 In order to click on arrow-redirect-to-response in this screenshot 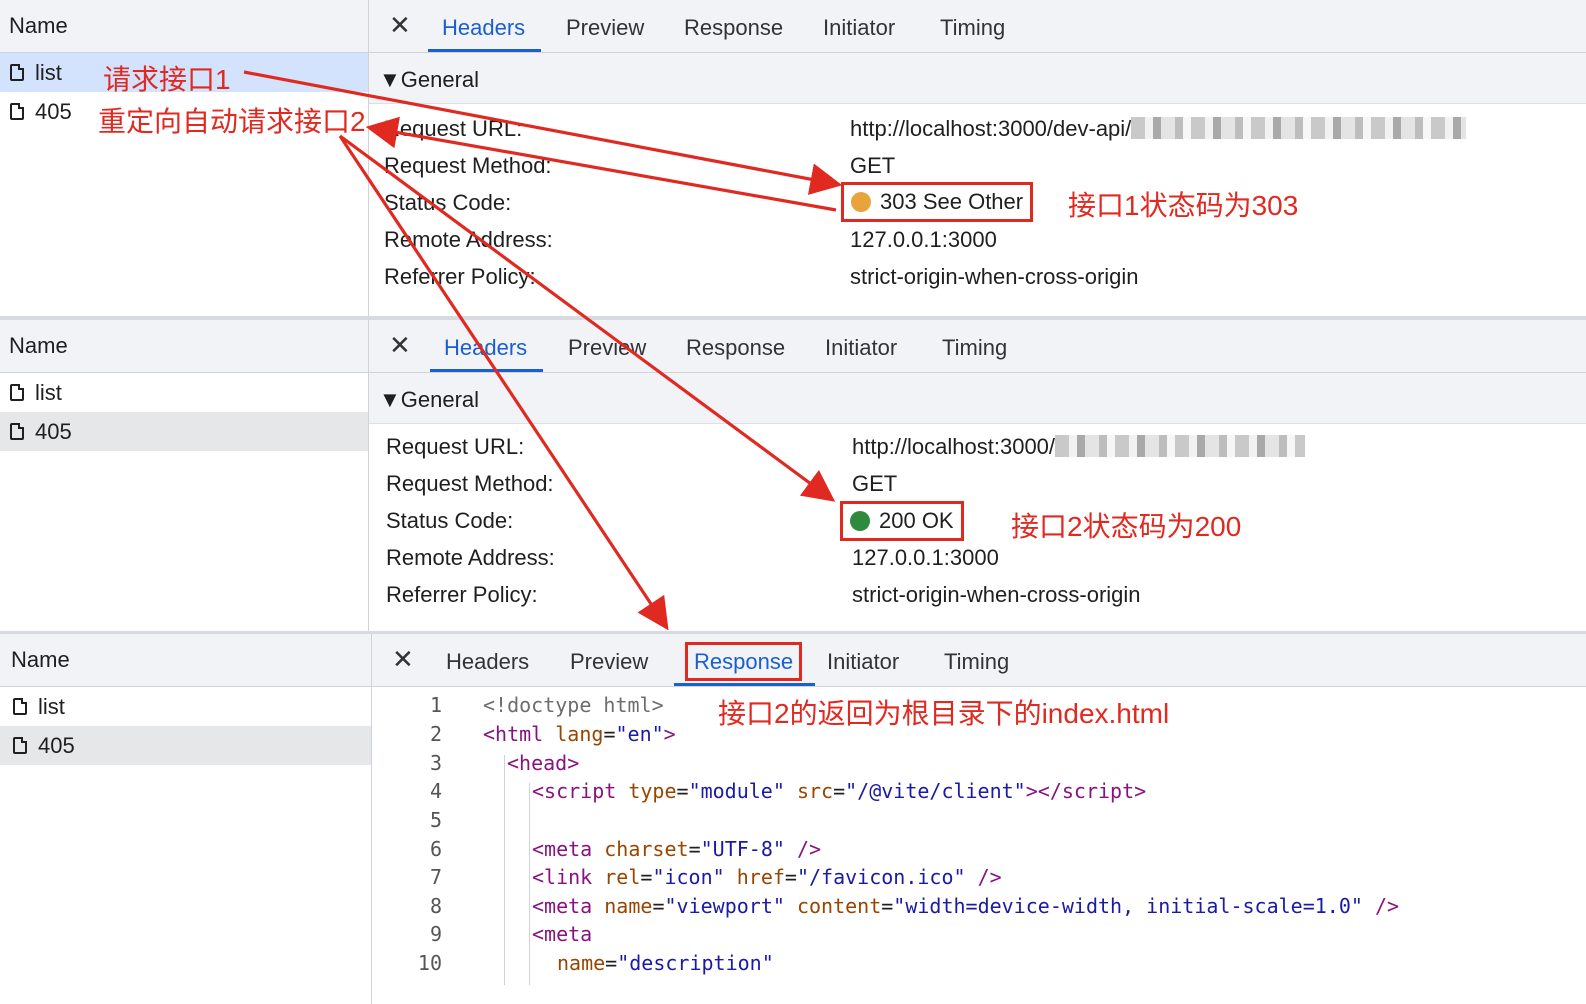, I will do `click(503, 383)`.